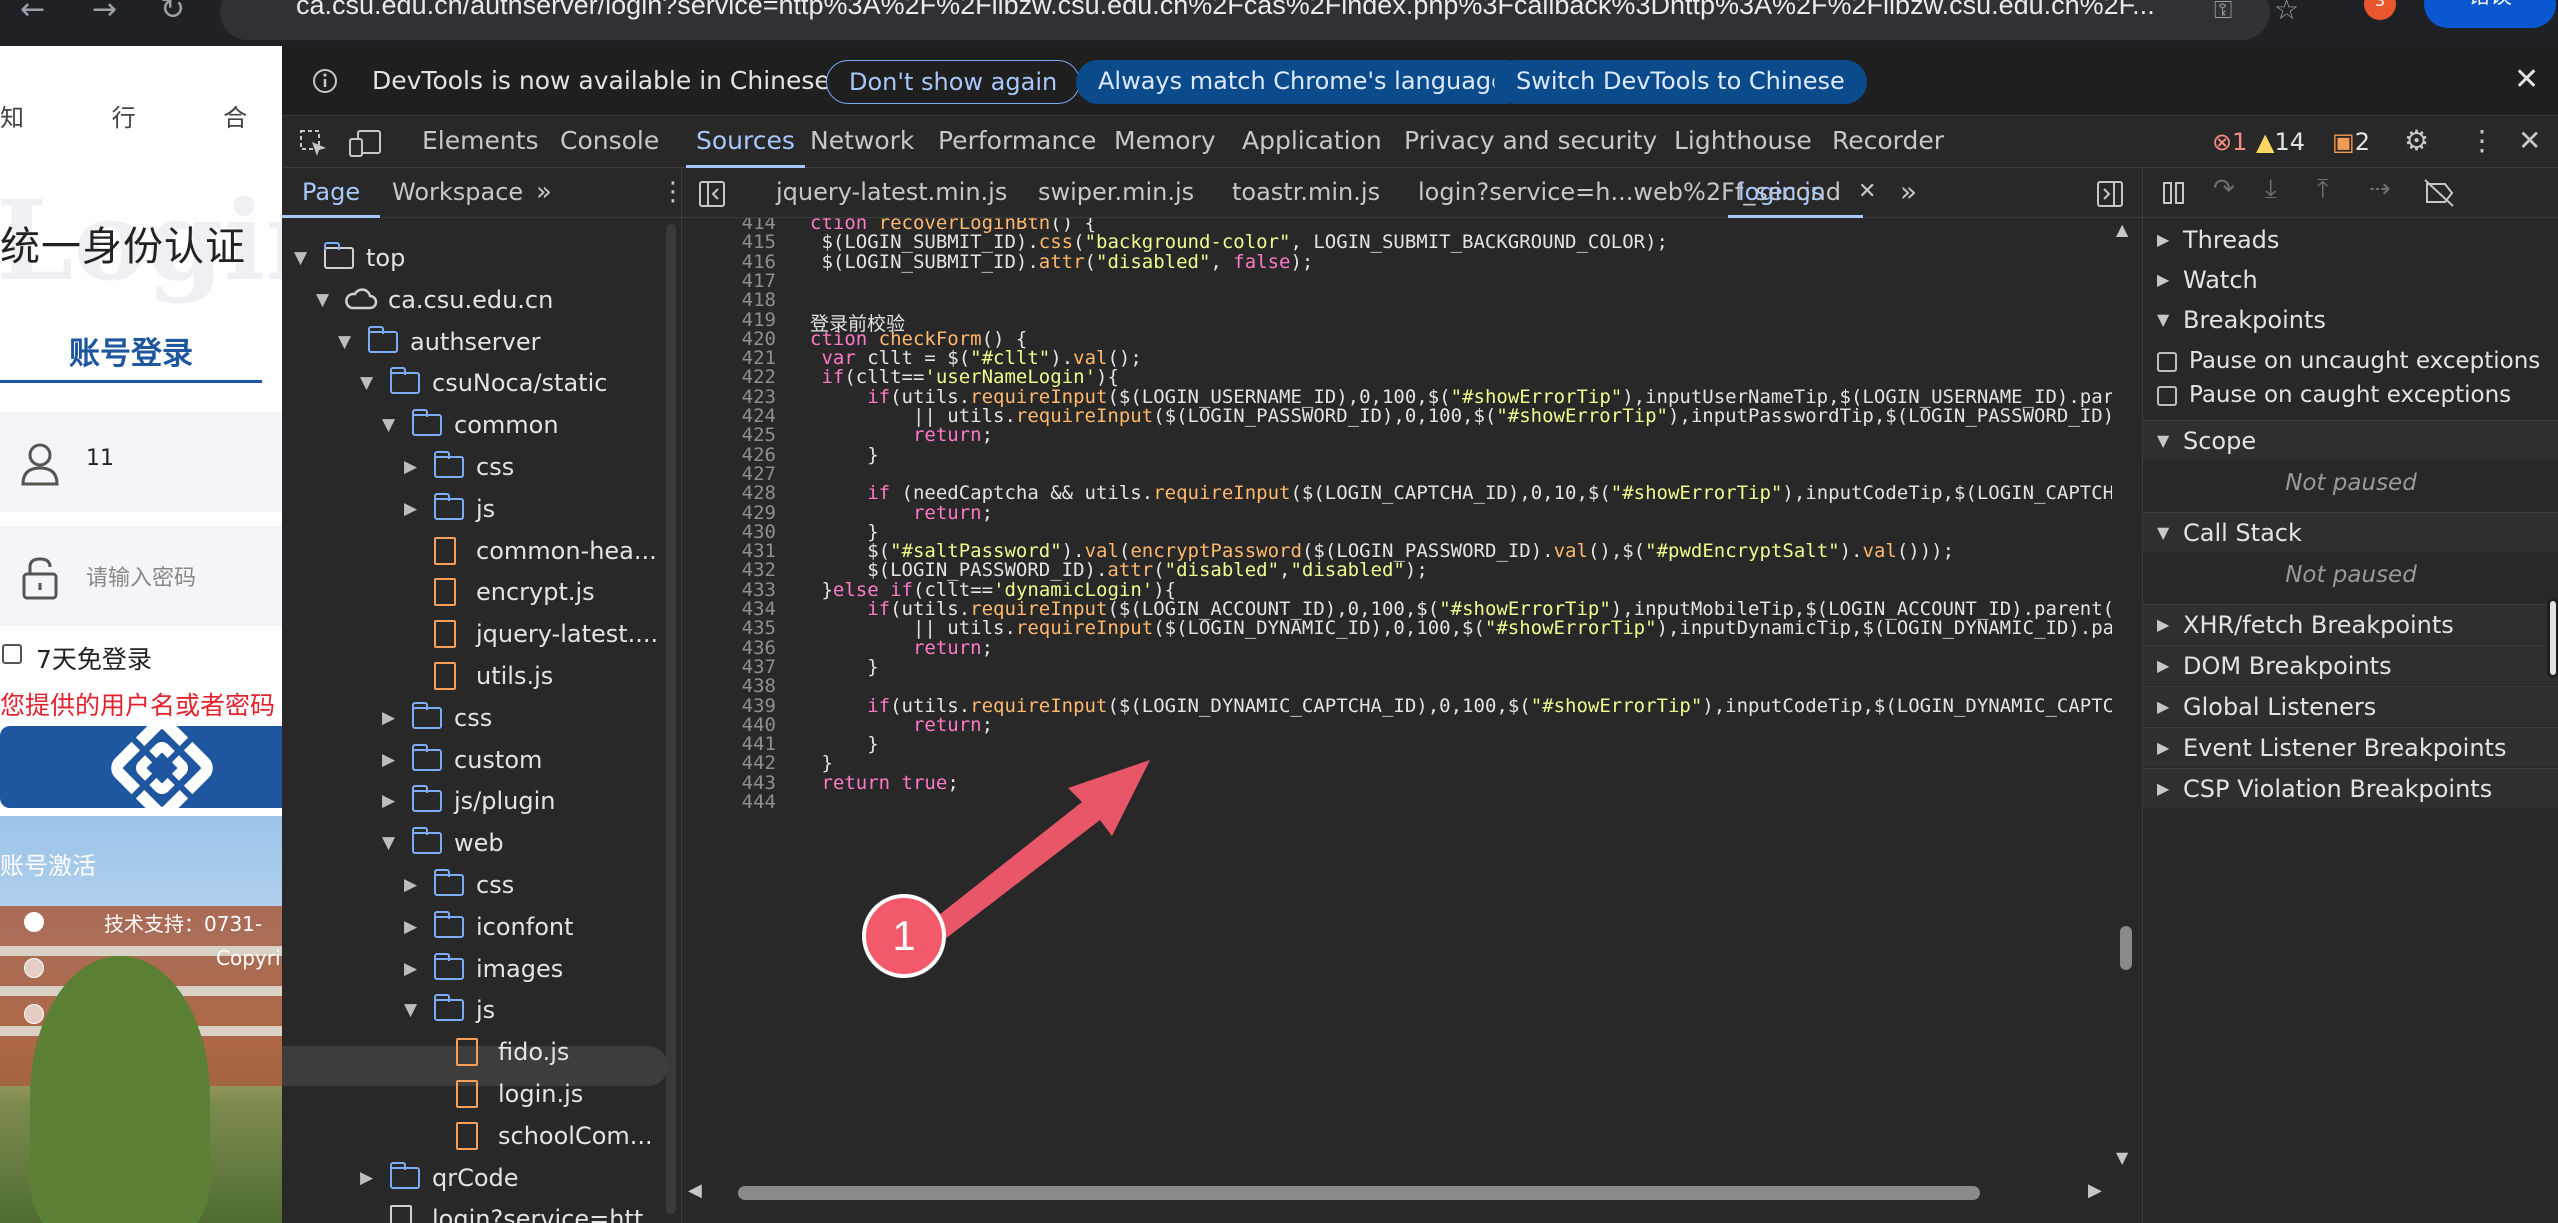  Describe the element at coordinates (479, 843) in the screenshot. I see `tree-item-label: web` at that location.